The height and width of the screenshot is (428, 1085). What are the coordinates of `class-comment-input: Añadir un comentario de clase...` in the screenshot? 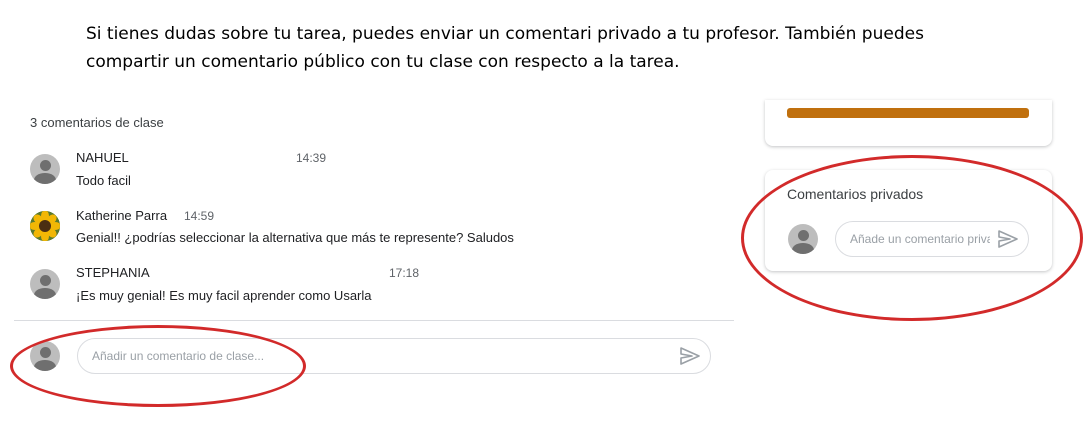 It's located at (394, 356).